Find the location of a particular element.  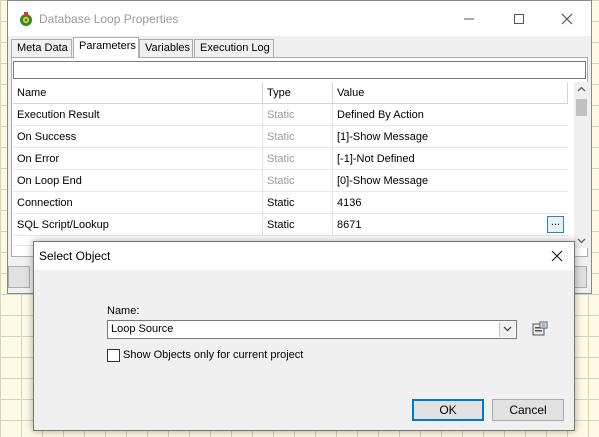

dialog-title: Select Object is located at coordinates (75, 256).